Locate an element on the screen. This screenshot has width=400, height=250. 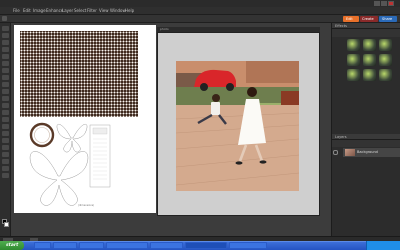
blur-tool-icon is located at coordinates (5, 161).